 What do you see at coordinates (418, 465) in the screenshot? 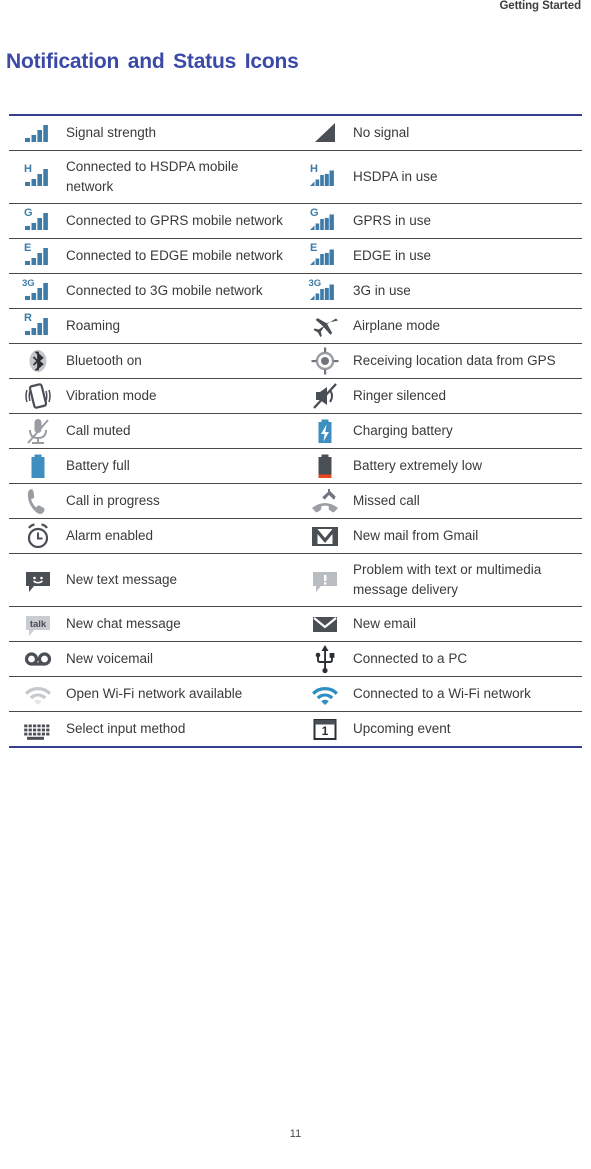
I see `icon-description: Battery extremely low` at bounding box center [418, 465].